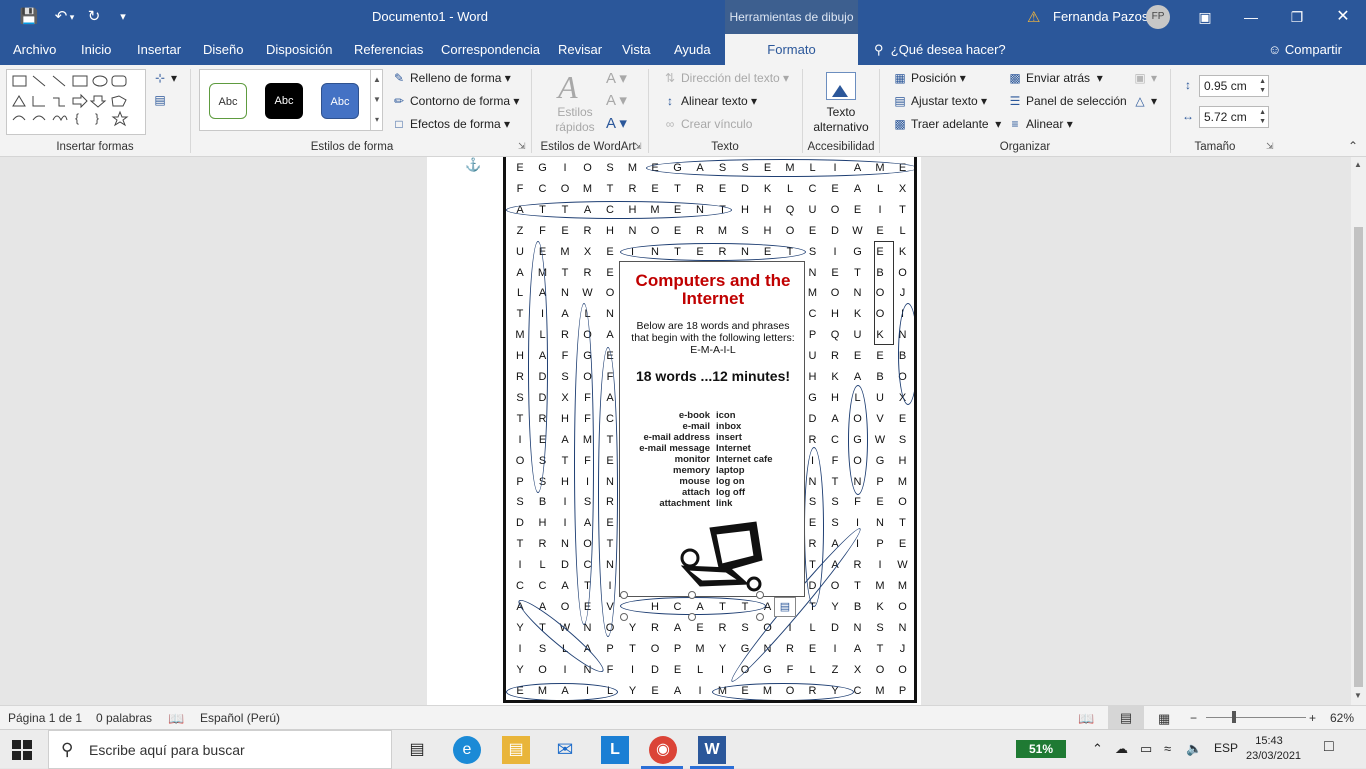  What do you see at coordinates (1193, 718) in the screenshot?
I see `zoom-out-icon: −` at bounding box center [1193, 718].